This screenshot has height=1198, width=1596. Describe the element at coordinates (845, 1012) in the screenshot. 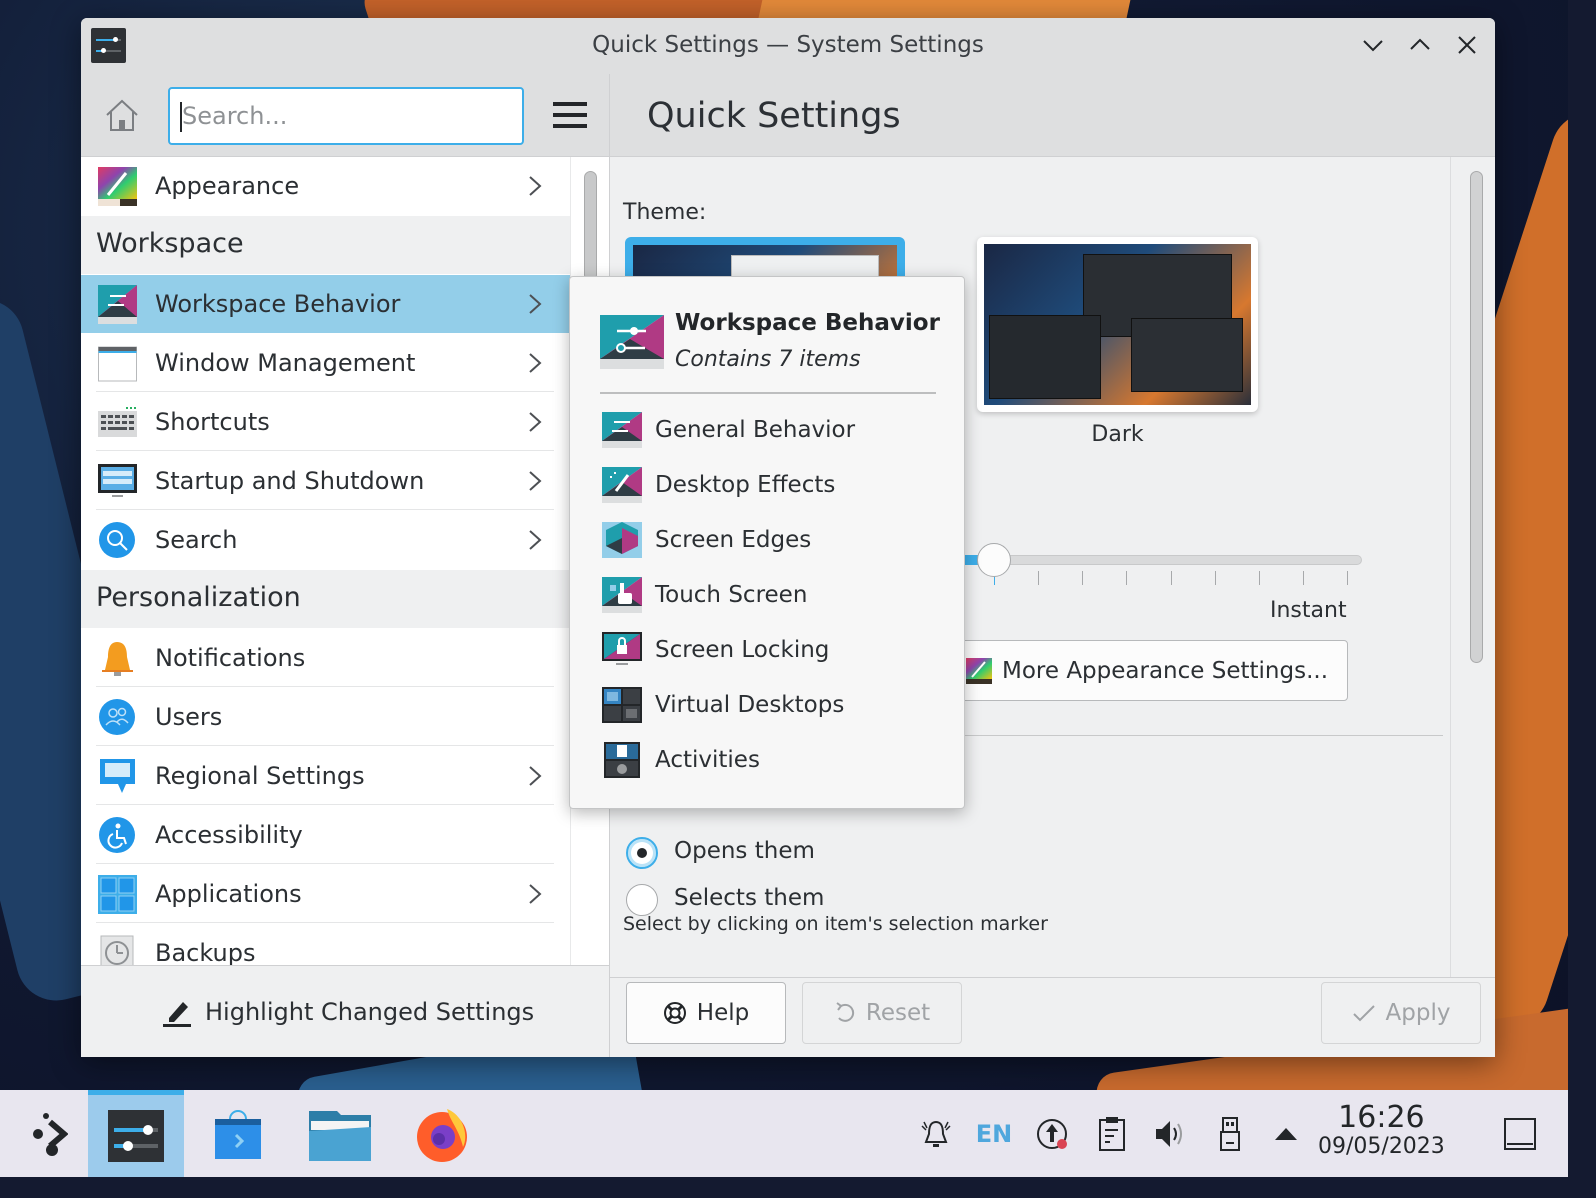

I see `undo-icon` at that location.